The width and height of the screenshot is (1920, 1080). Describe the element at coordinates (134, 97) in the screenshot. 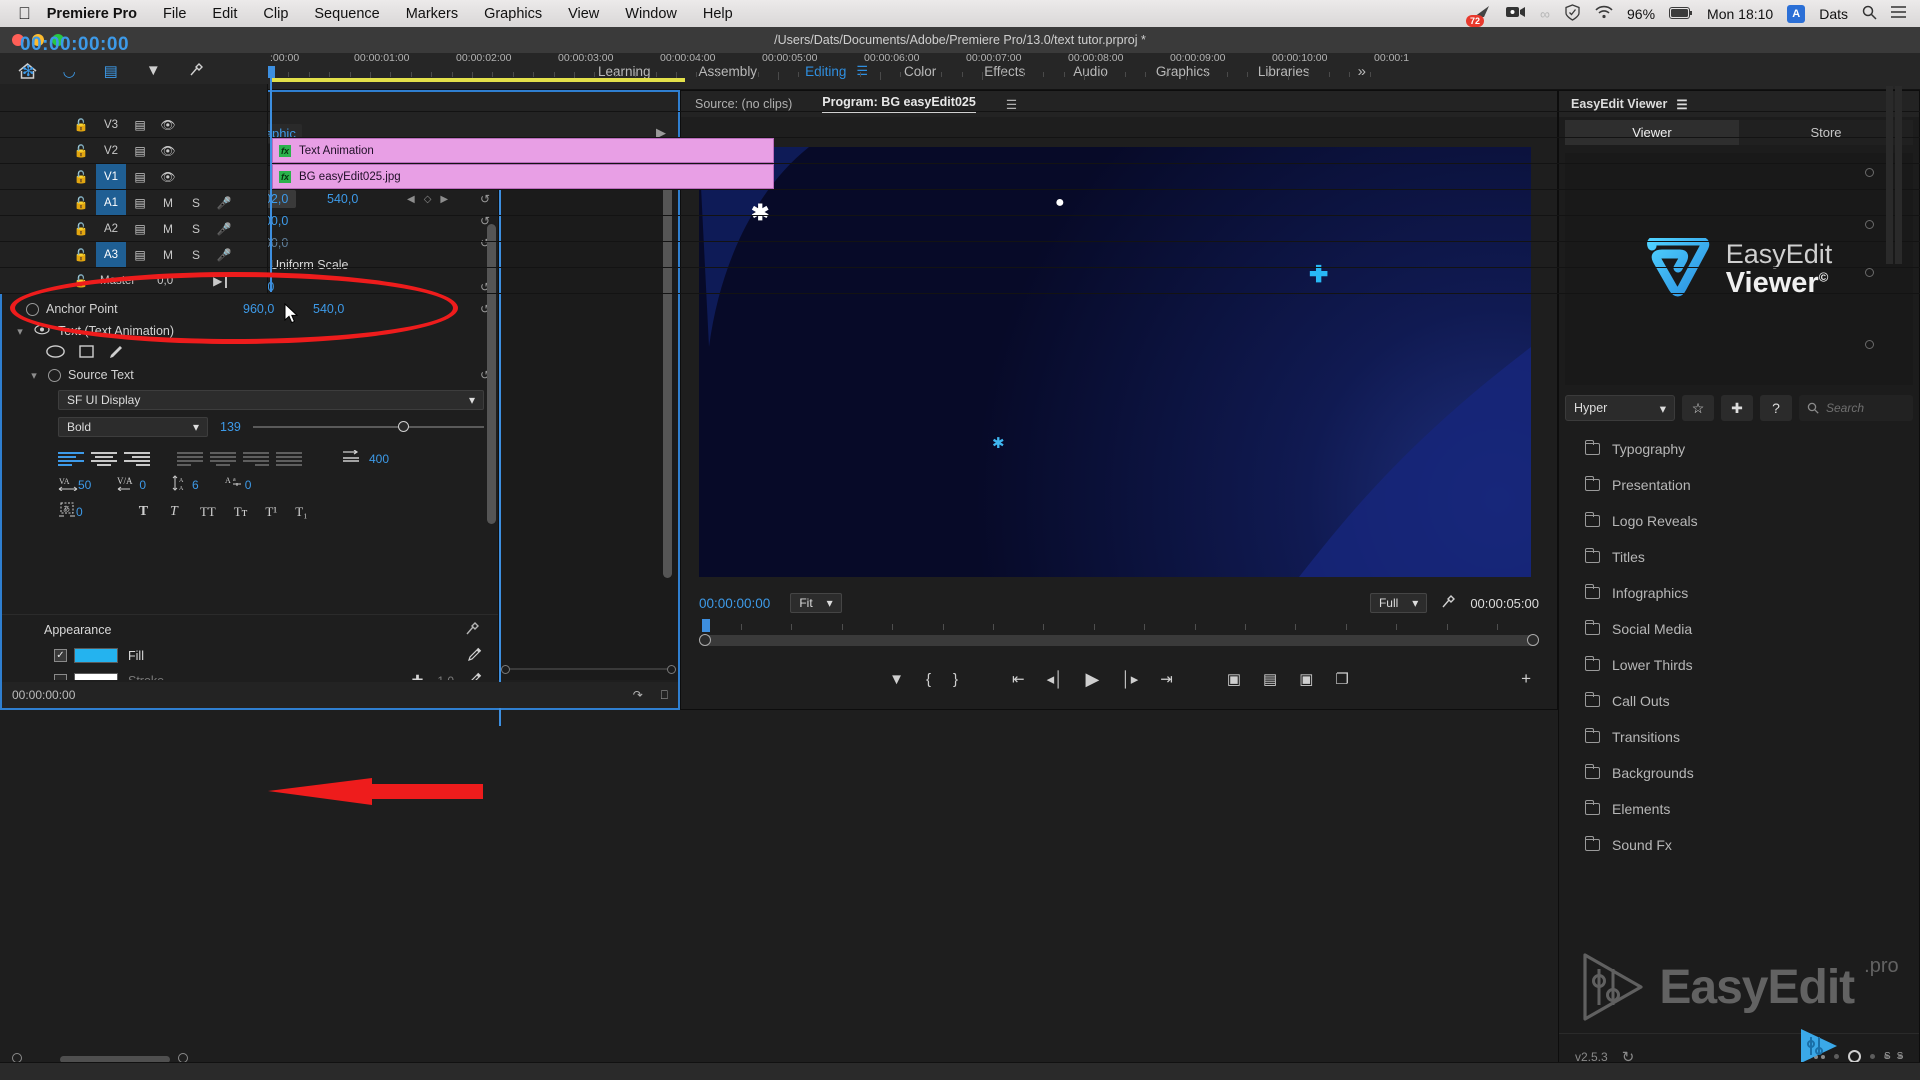

I see `track-header-spacer` at that location.